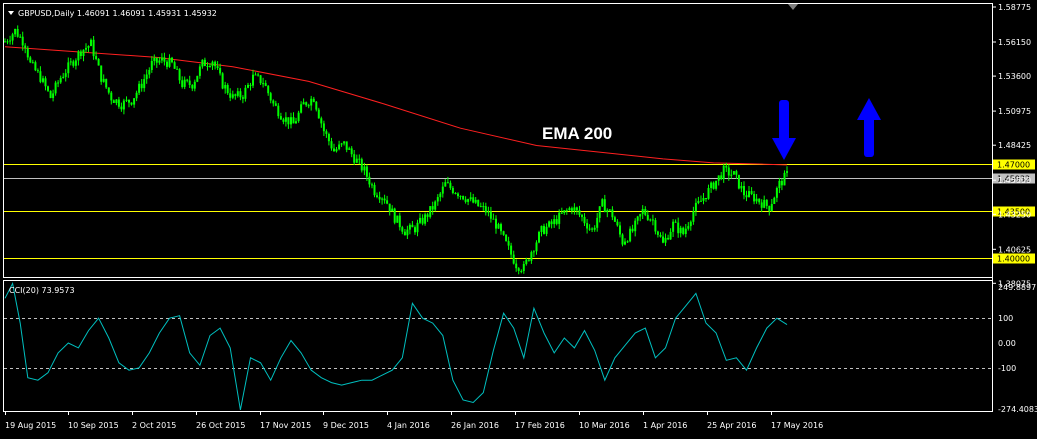  What do you see at coordinates (869, 127) in the screenshot?
I see `up-arrow-icon` at bounding box center [869, 127].